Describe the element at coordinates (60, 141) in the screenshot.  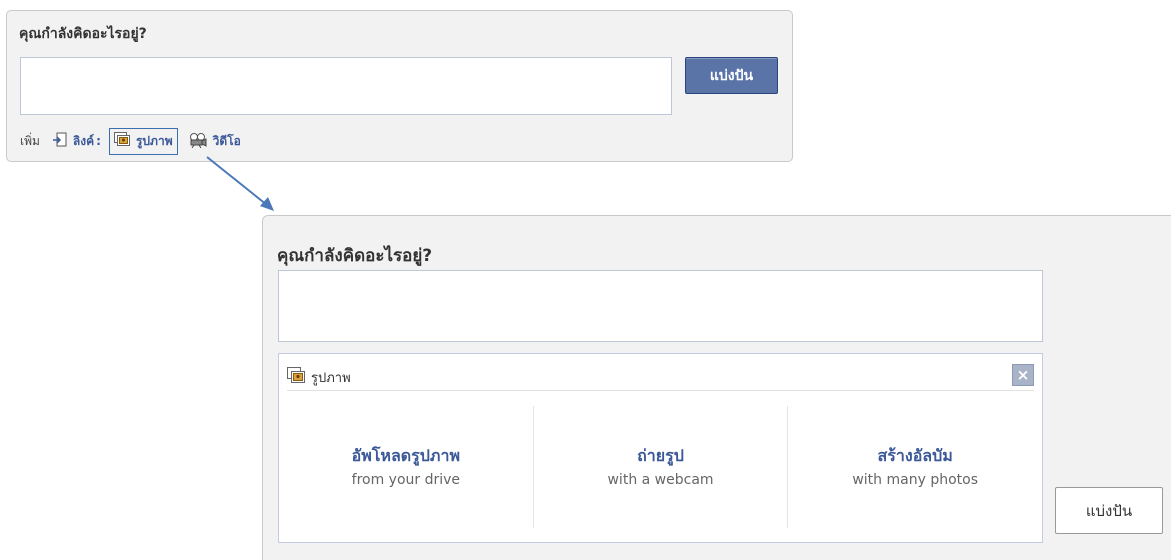
I see `link-icon` at that location.